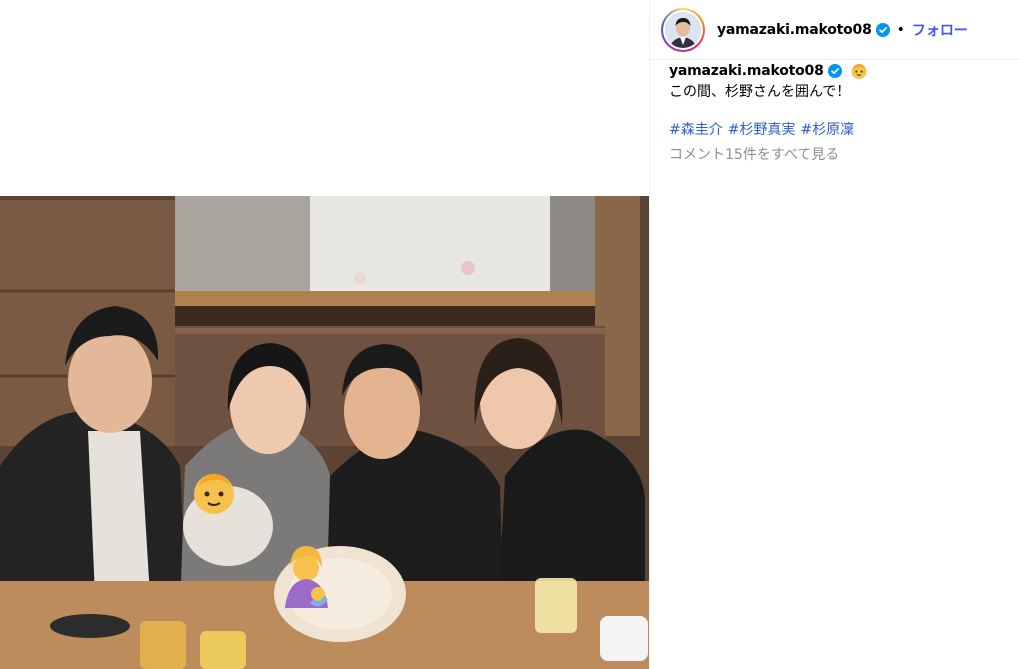  I want to click on post-header: yamazaki.makoto08 • フォロー, so click(834, 30).